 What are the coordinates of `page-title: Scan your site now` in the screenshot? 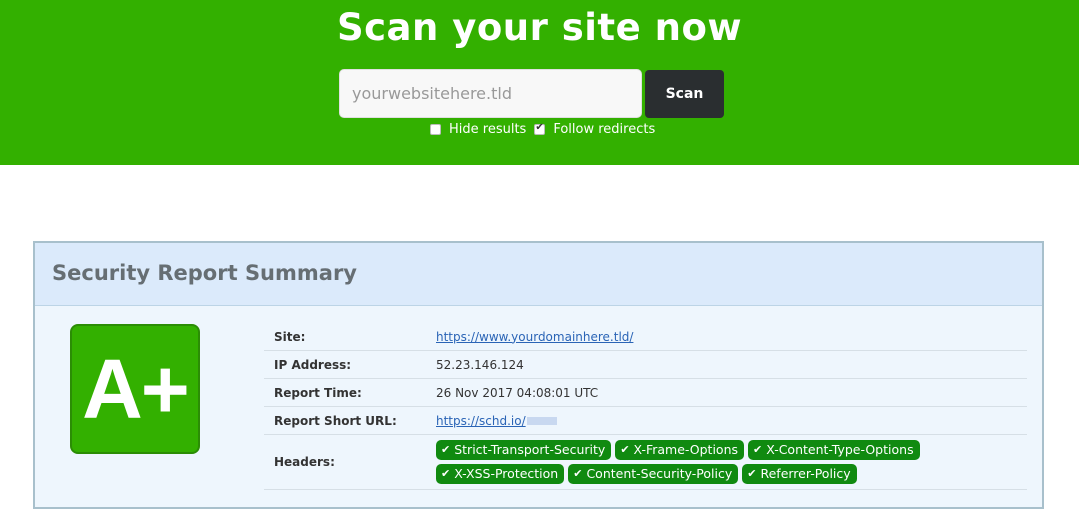 It's located at (539, 27).